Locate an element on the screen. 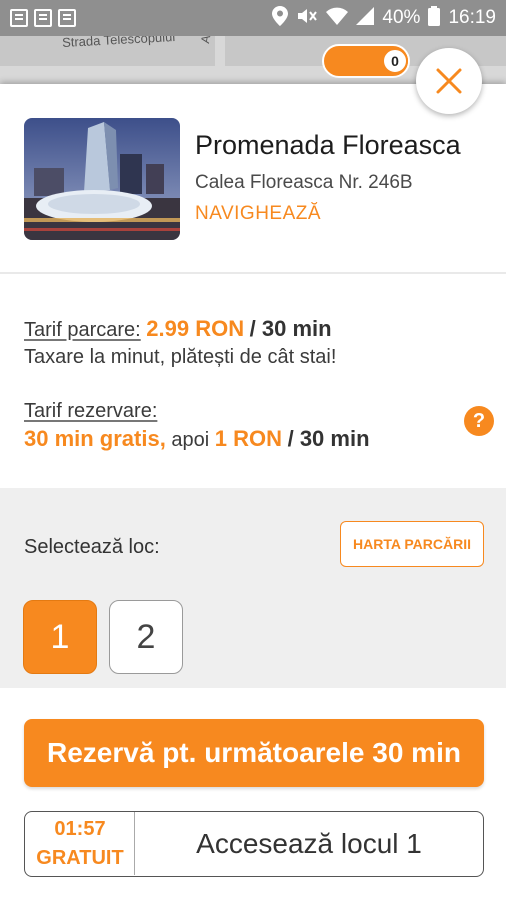  spot-1-button: 1 is located at coordinates (60, 637).